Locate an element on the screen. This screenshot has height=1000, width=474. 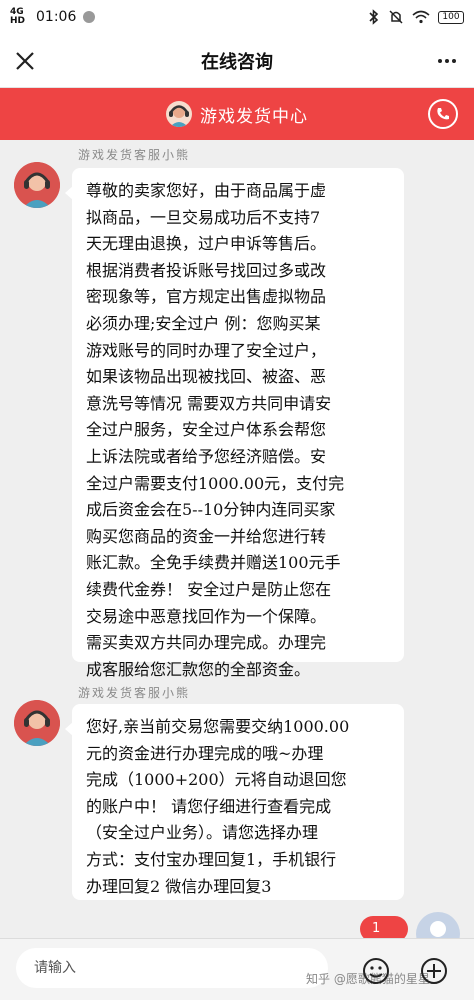
battery-level: 100 is located at coordinates (451, 16).